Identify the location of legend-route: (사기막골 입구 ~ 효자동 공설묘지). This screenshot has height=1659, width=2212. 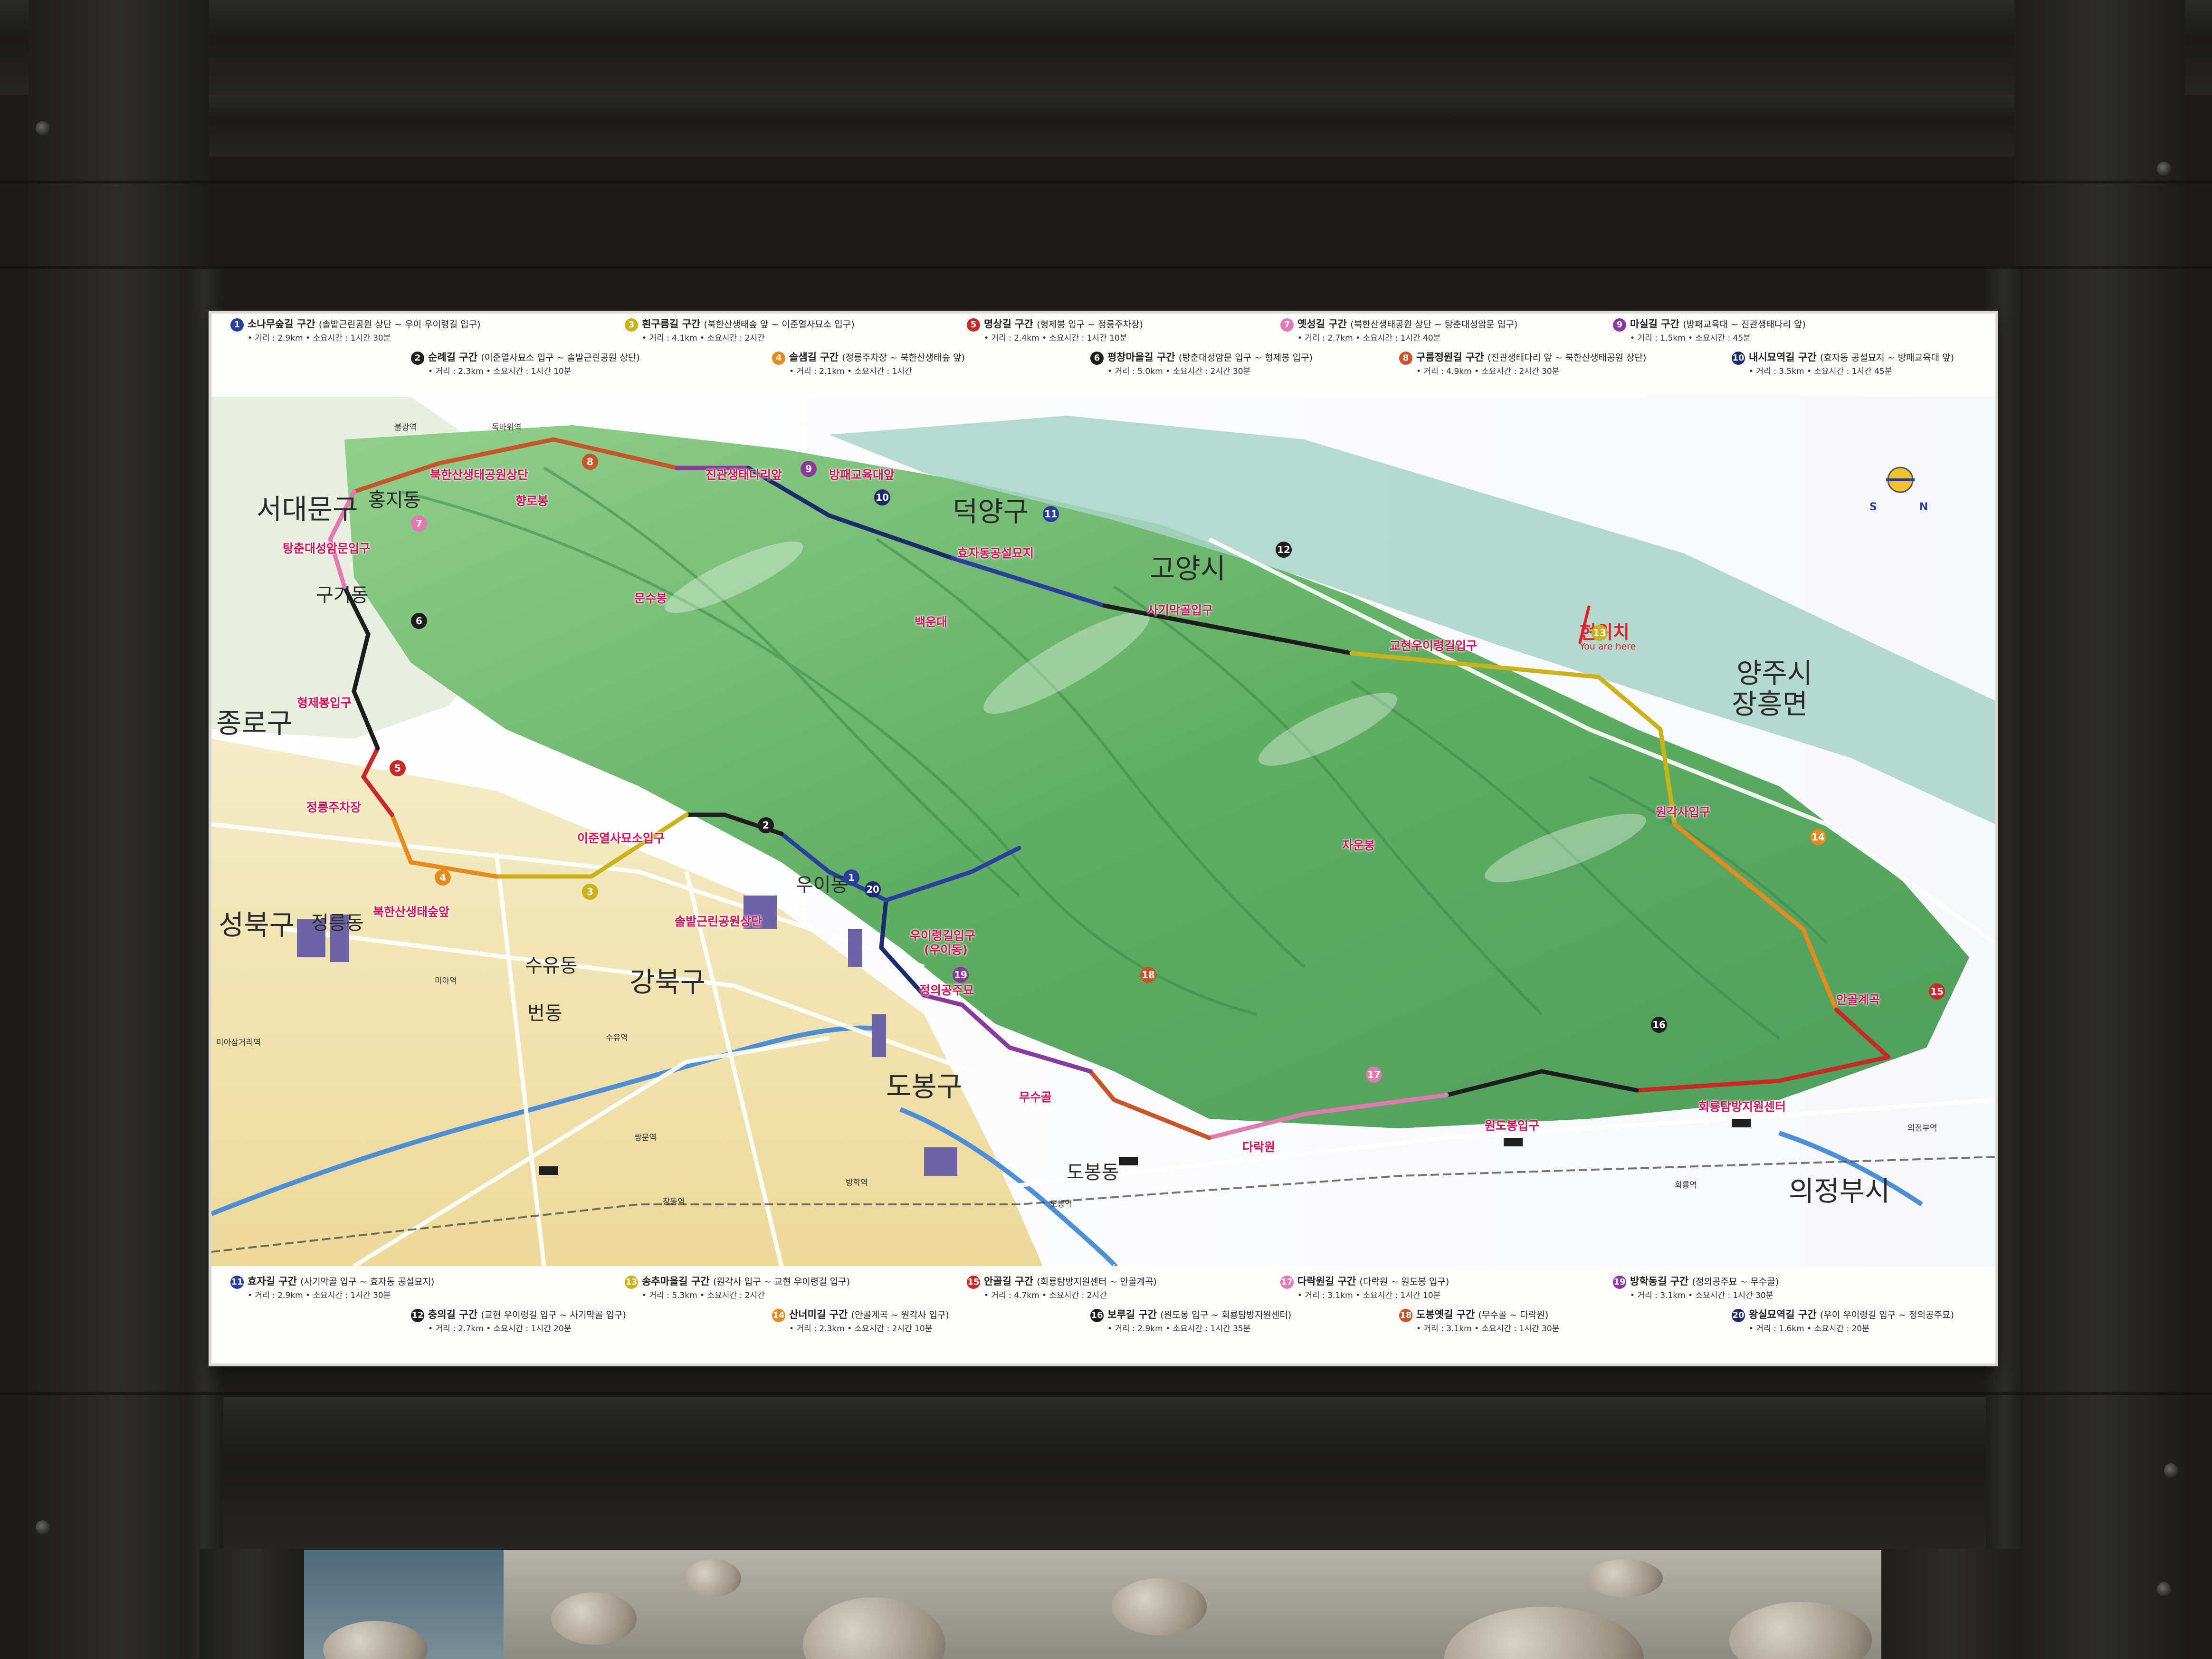
(367, 1282).